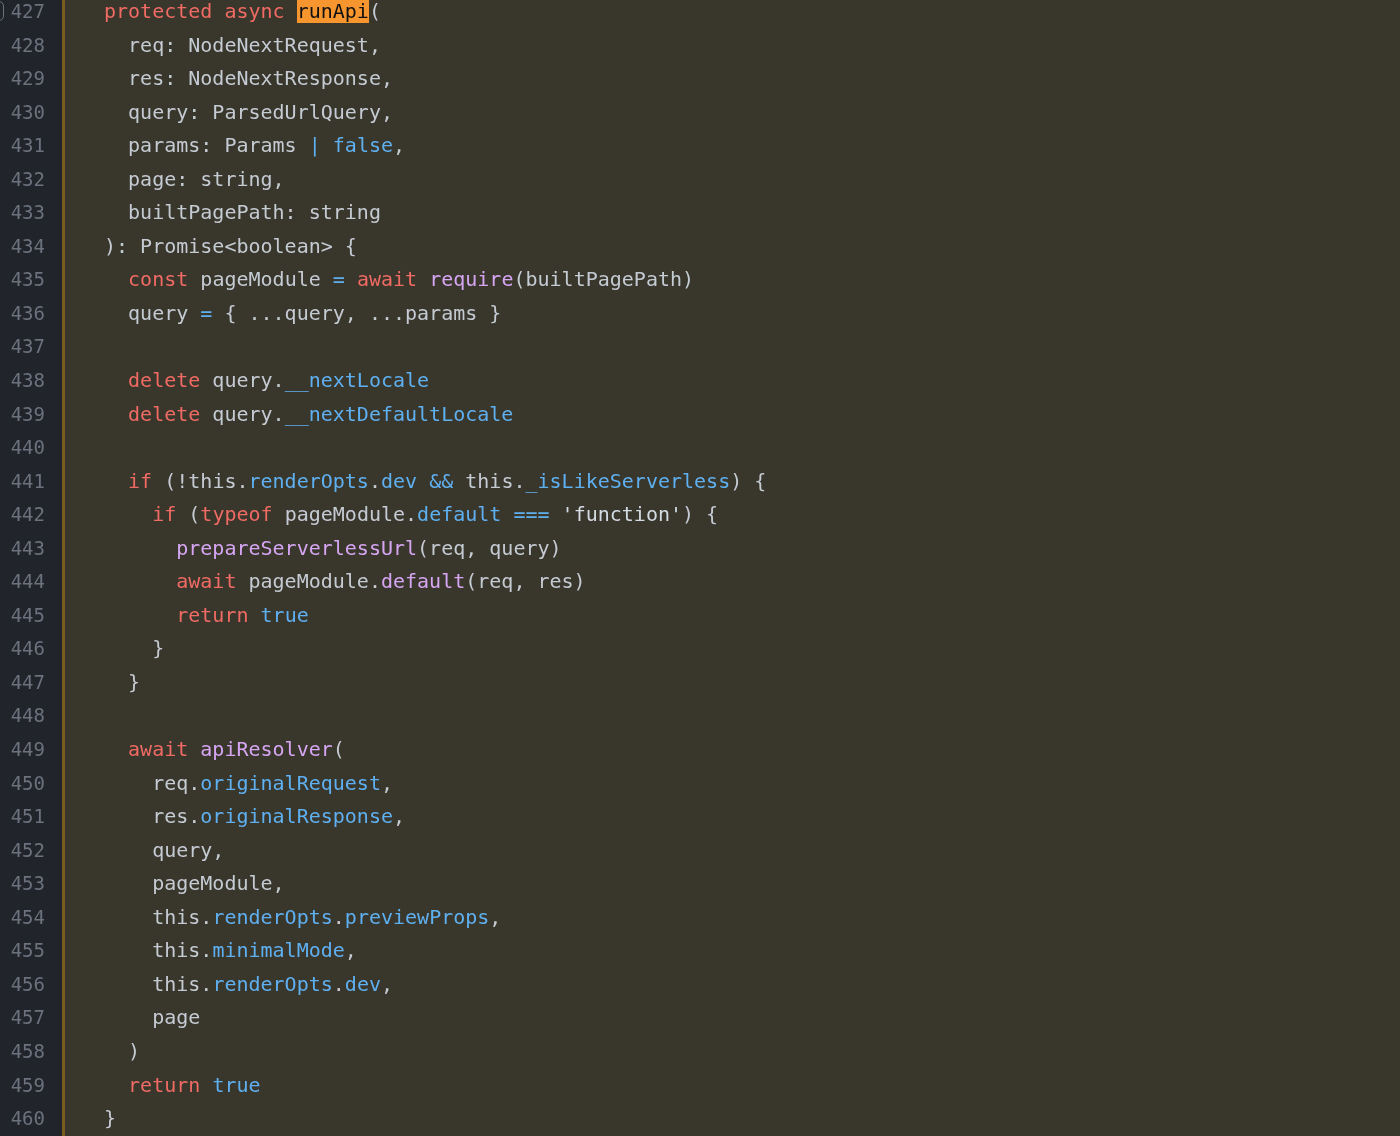 This screenshot has height=1136, width=1400. Describe the element at coordinates (27, 380) in the screenshot. I see `line-number: 438` at that location.